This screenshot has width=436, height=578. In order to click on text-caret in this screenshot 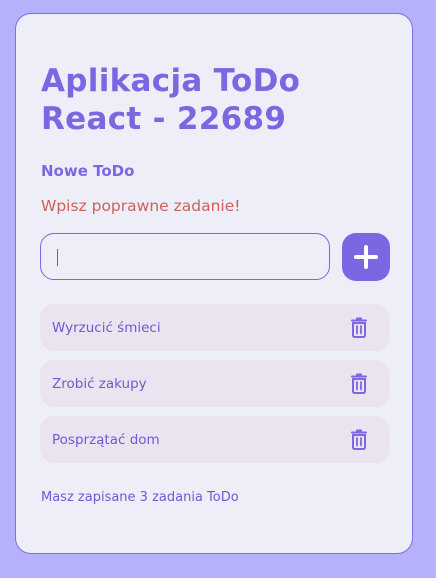, I will do `click(57, 257)`.